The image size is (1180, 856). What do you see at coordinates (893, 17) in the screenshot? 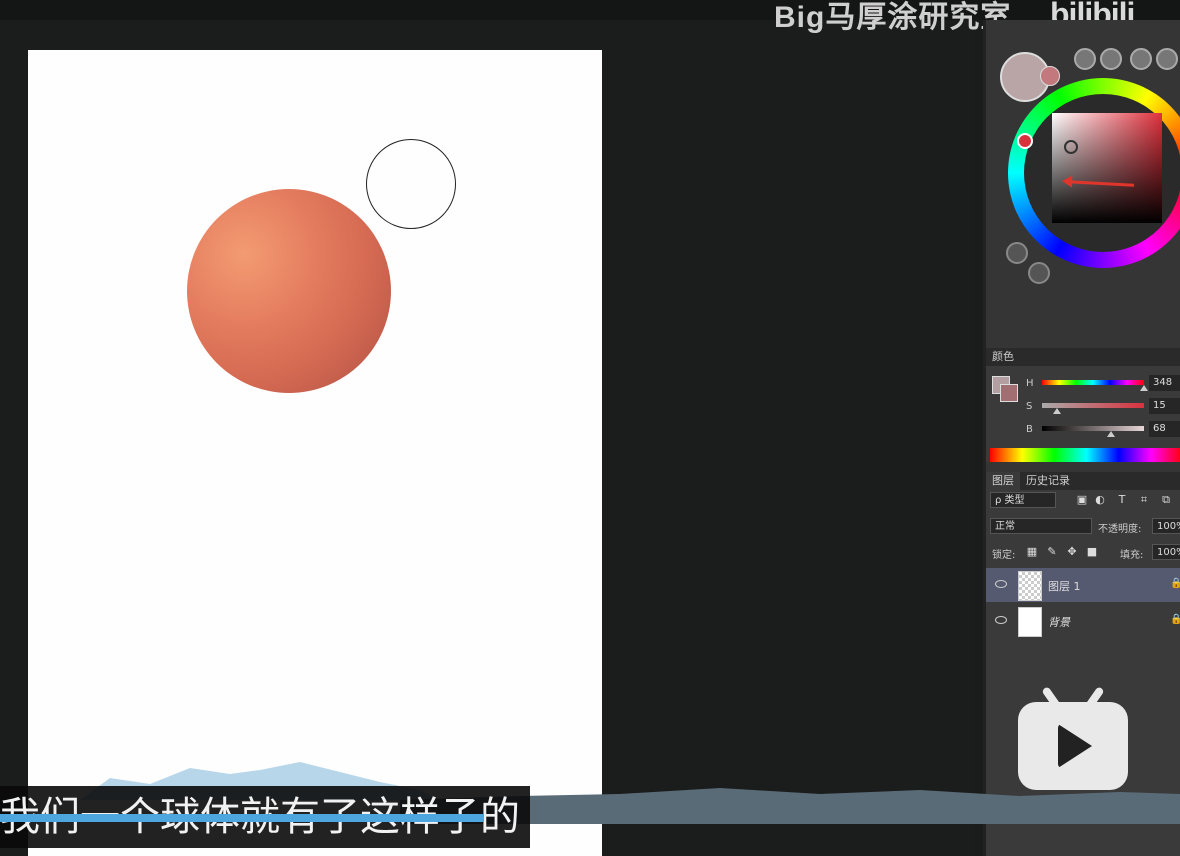
I see `channel-watermark: Big马厚涂研究室` at bounding box center [893, 17].